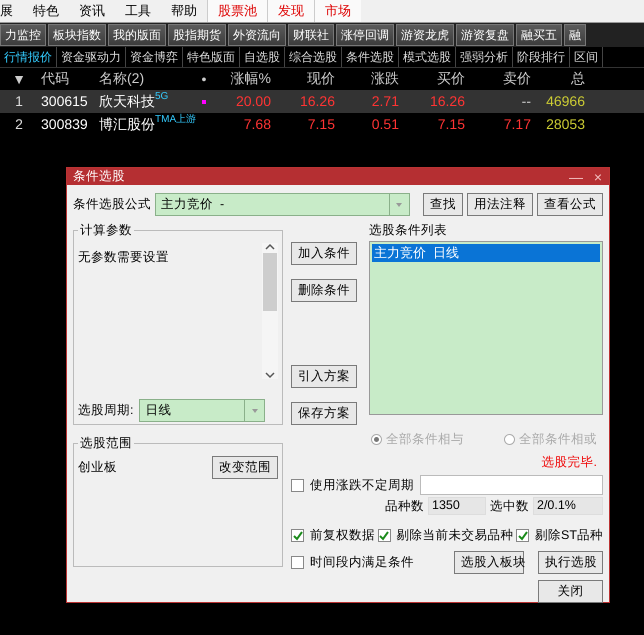 The height and width of the screenshot is (635, 644). I want to click on column-header: 买价, so click(435, 79).